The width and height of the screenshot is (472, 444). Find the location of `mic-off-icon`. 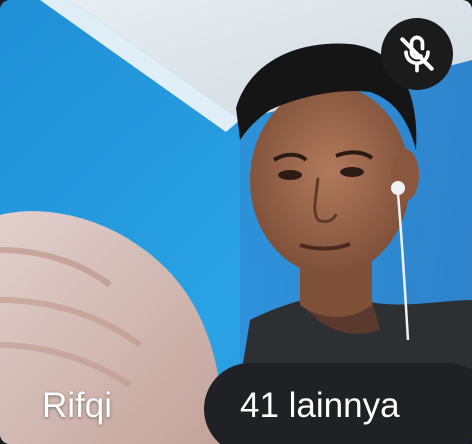

mic-off-icon is located at coordinates (417, 54).